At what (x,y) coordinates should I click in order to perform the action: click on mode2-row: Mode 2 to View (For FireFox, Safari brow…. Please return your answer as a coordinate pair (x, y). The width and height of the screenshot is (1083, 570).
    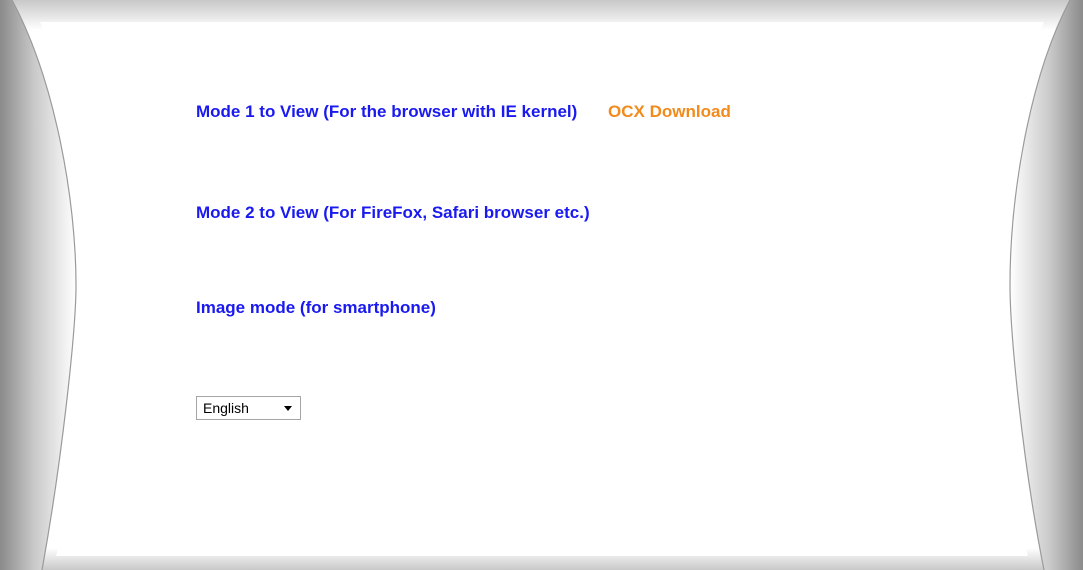
    Looking at the image, I should click on (393, 213).